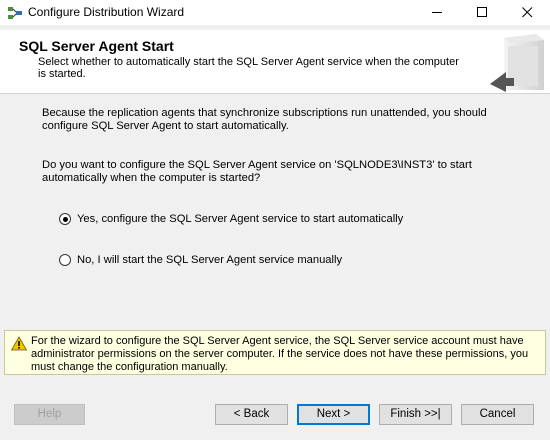 The height and width of the screenshot is (440, 550). I want to click on minimize-icon, so click(437, 12).